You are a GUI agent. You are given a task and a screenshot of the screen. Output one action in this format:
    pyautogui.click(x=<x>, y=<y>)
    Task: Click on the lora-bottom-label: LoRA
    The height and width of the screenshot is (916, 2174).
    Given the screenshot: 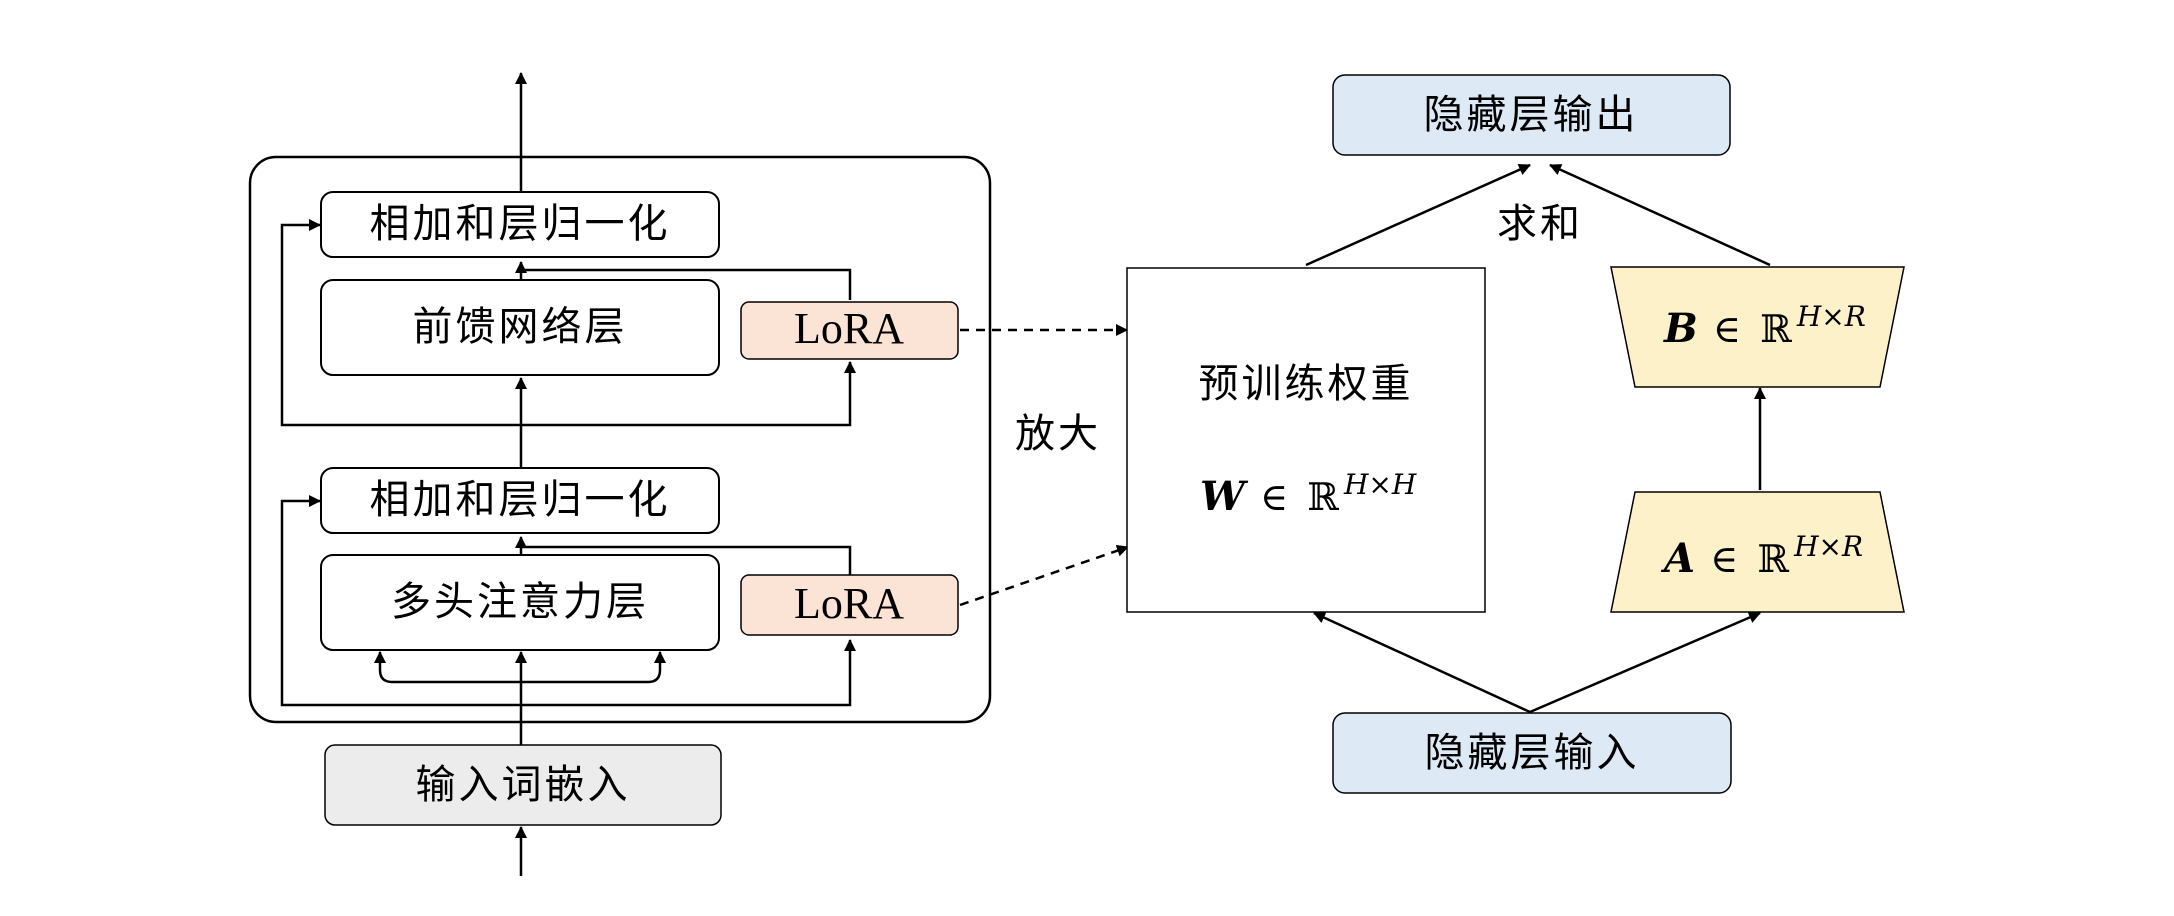 What is the action you would take?
    pyautogui.click(x=849, y=603)
    